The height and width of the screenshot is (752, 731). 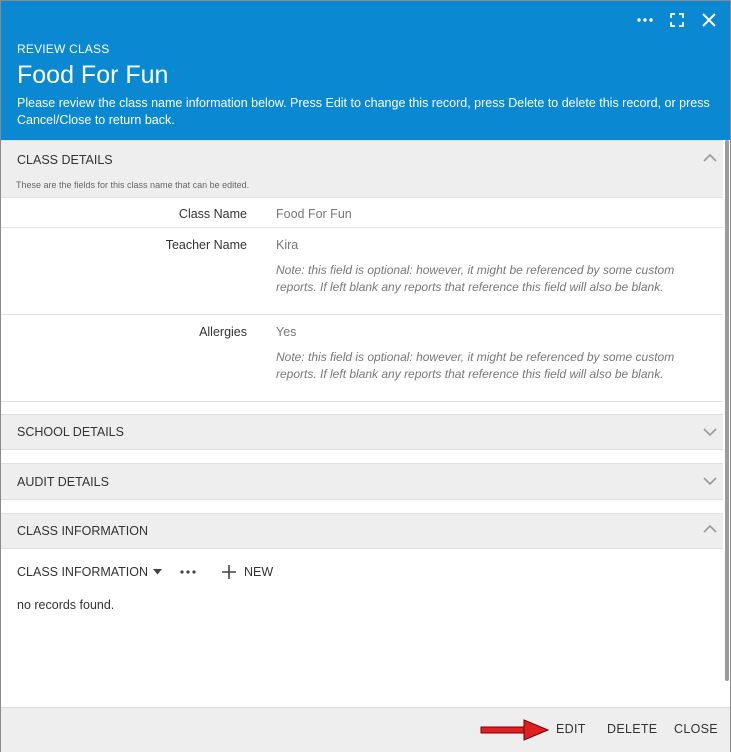 What do you see at coordinates (223, 332) in the screenshot?
I see `field-label: Allergies` at bounding box center [223, 332].